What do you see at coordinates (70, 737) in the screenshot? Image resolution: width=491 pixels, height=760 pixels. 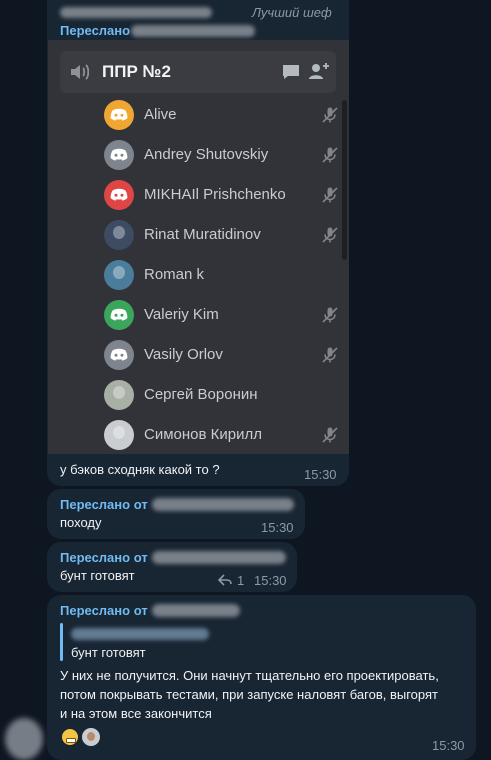 I see `grinning-face-reaction` at bounding box center [70, 737].